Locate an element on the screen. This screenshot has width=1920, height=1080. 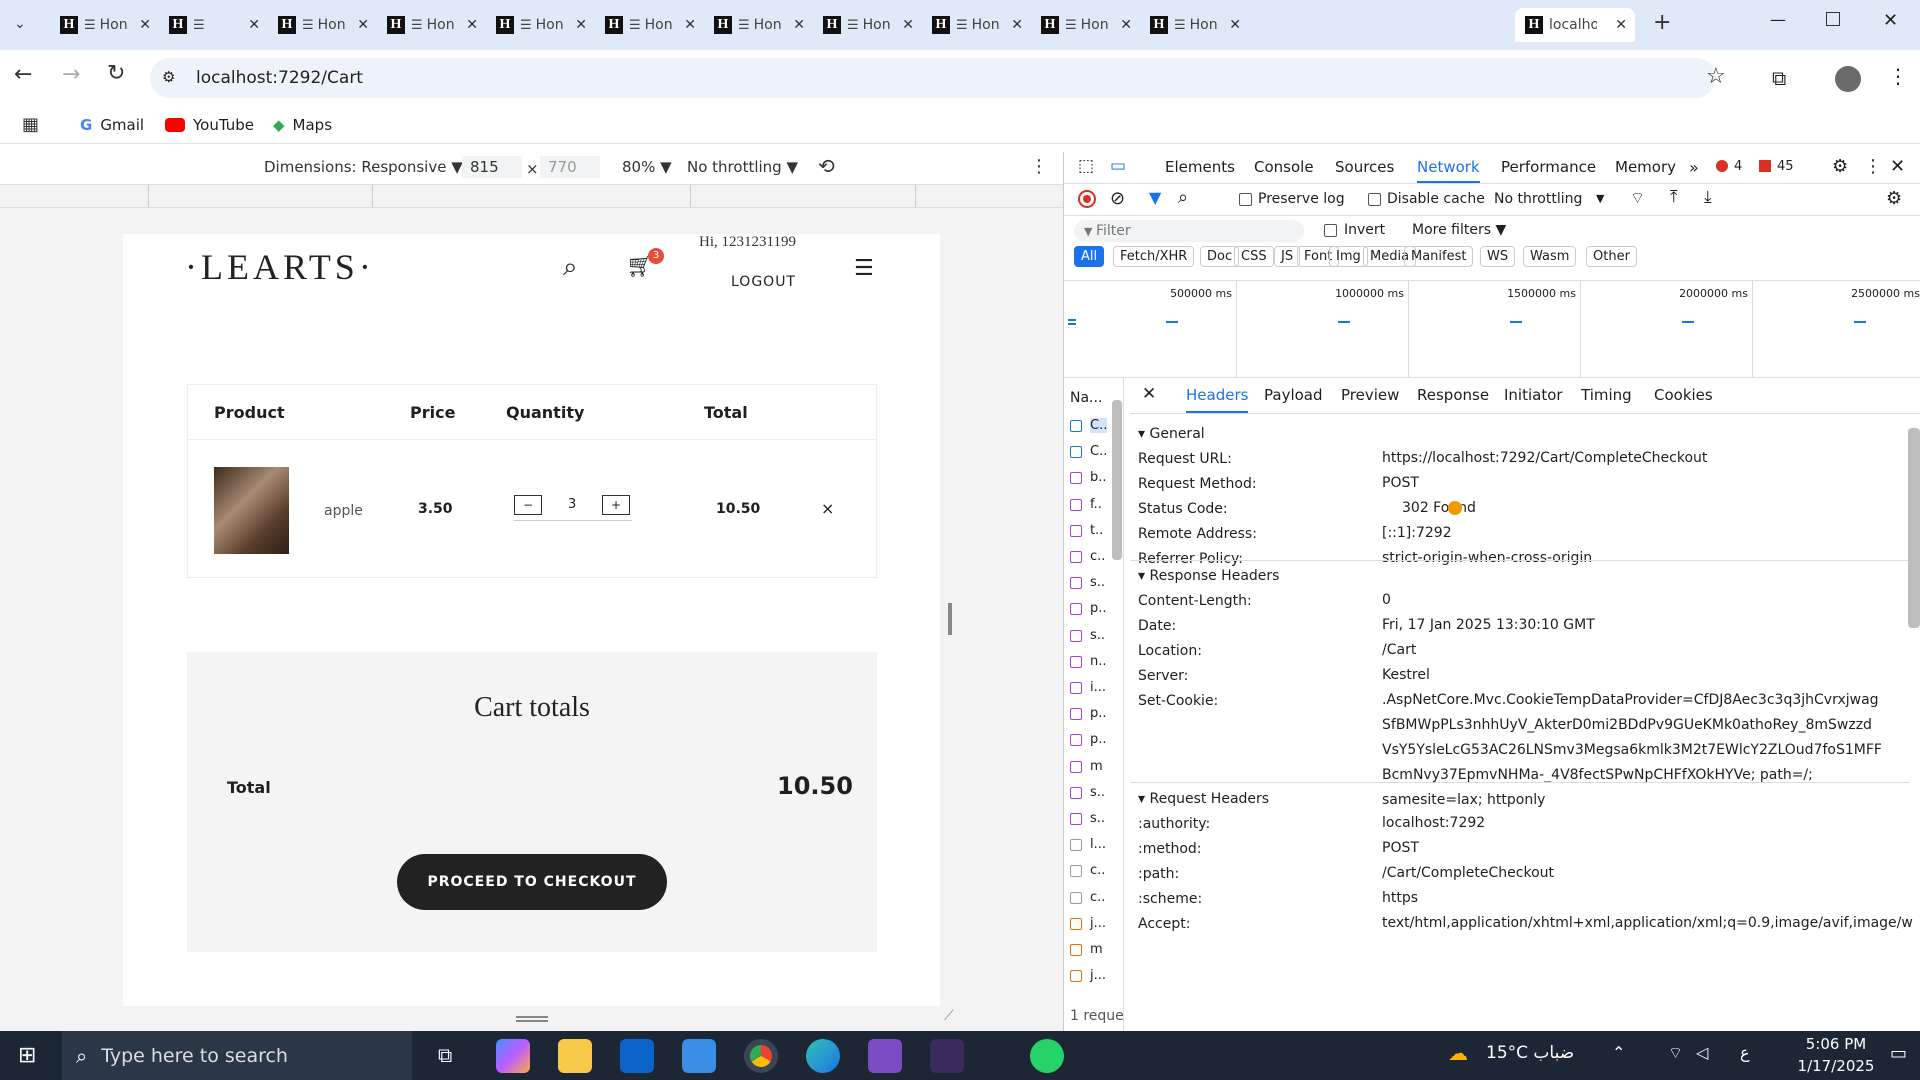
url-text: localhost:7292/Cart is located at coordinates (279, 78).